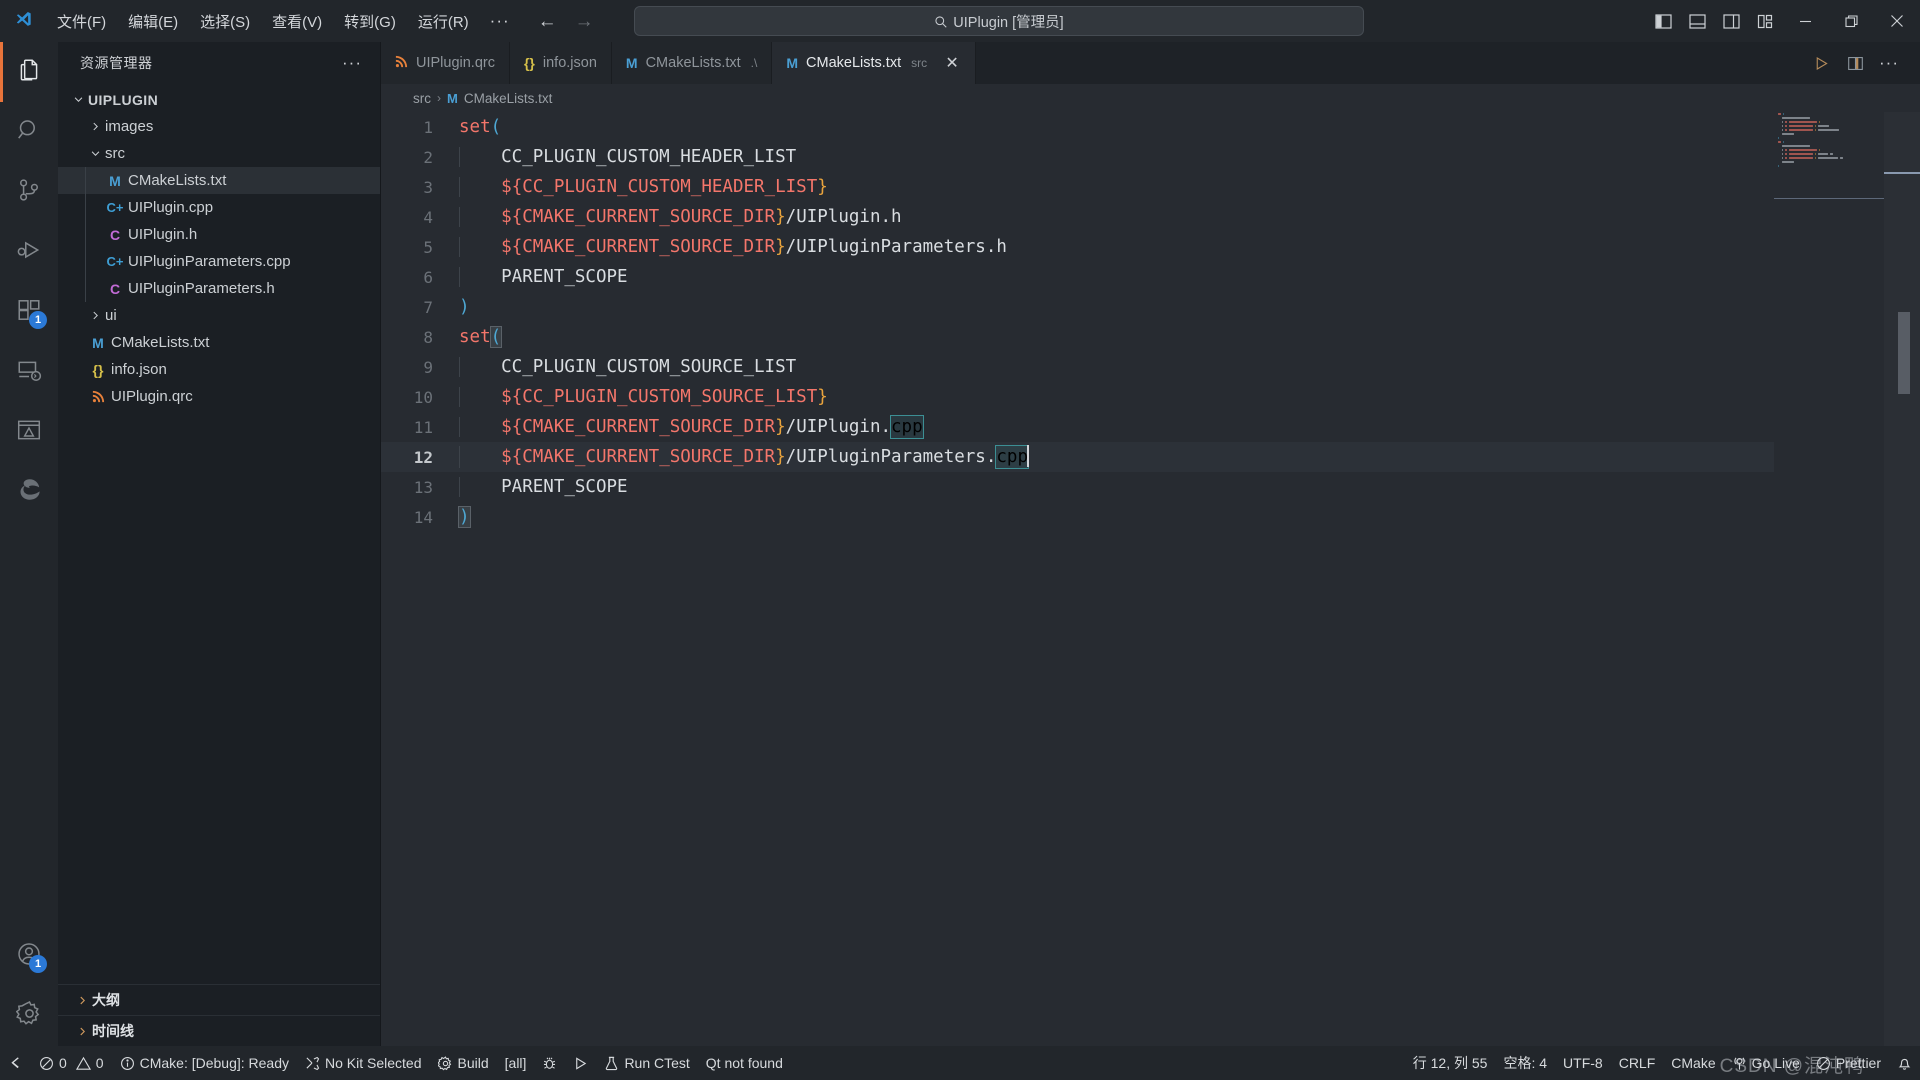 This screenshot has height=1080, width=1920. I want to click on status-remote-indicator, so click(15, 1063).